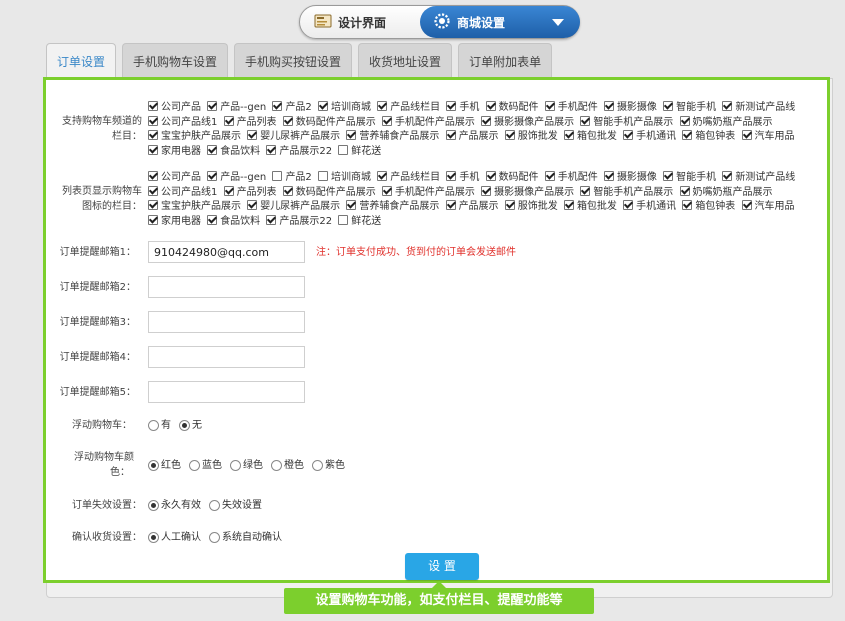 This screenshot has height=621, width=845. What do you see at coordinates (392, 206) in the screenshot?
I see `list-icon-channel-checkbox-item: 营养辅食产品展示` at bounding box center [392, 206].